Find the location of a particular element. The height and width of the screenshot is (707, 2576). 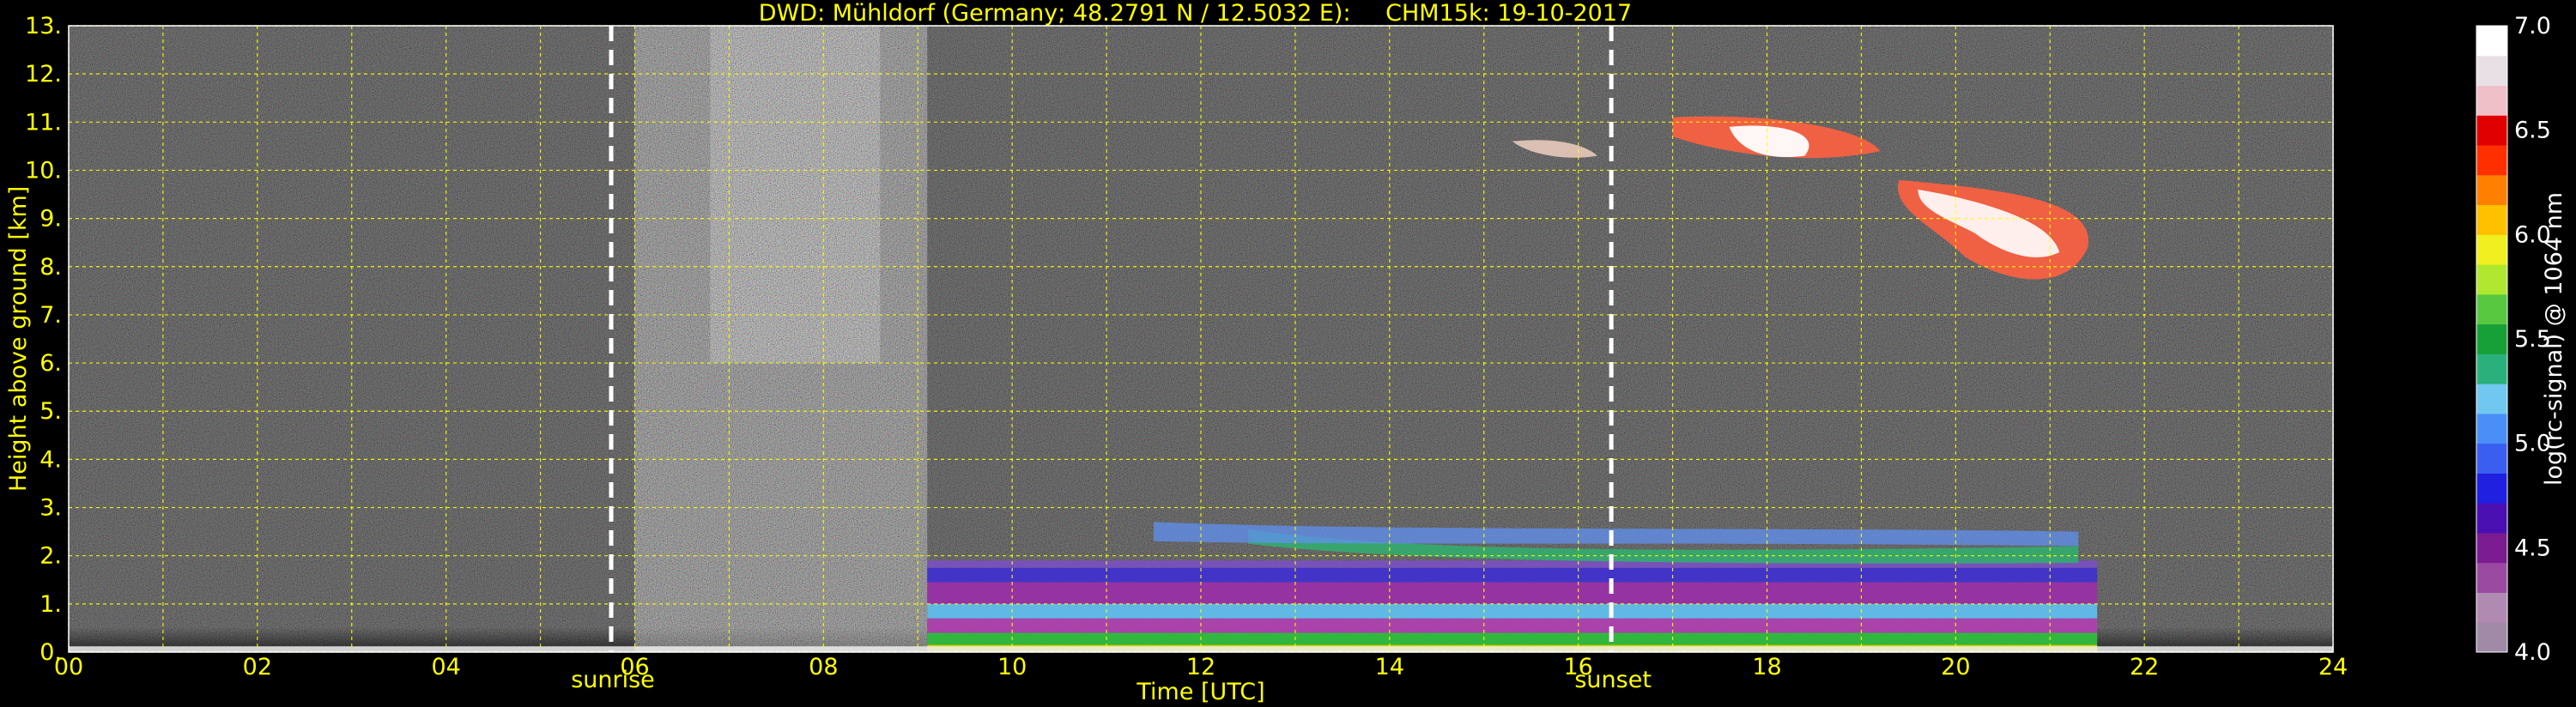

x-tick-label: 20 is located at coordinates (1955, 667).